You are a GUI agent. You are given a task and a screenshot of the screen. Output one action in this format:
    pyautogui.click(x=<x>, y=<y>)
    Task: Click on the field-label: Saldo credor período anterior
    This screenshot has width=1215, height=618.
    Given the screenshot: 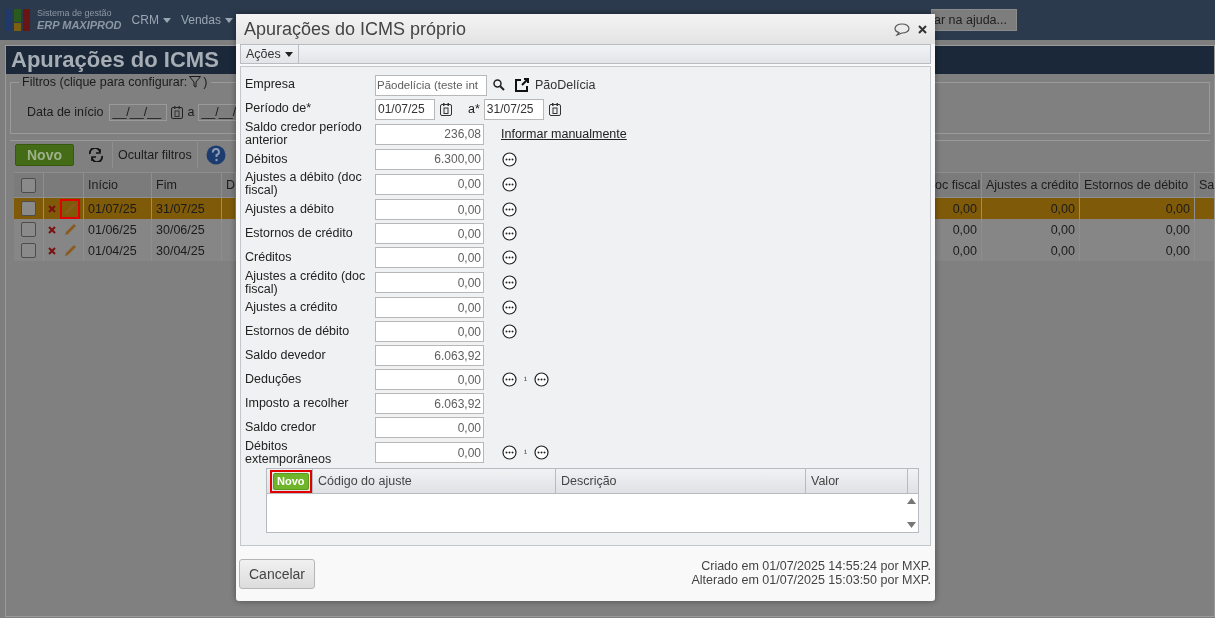 What is the action you would take?
    pyautogui.click(x=304, y=134)
    